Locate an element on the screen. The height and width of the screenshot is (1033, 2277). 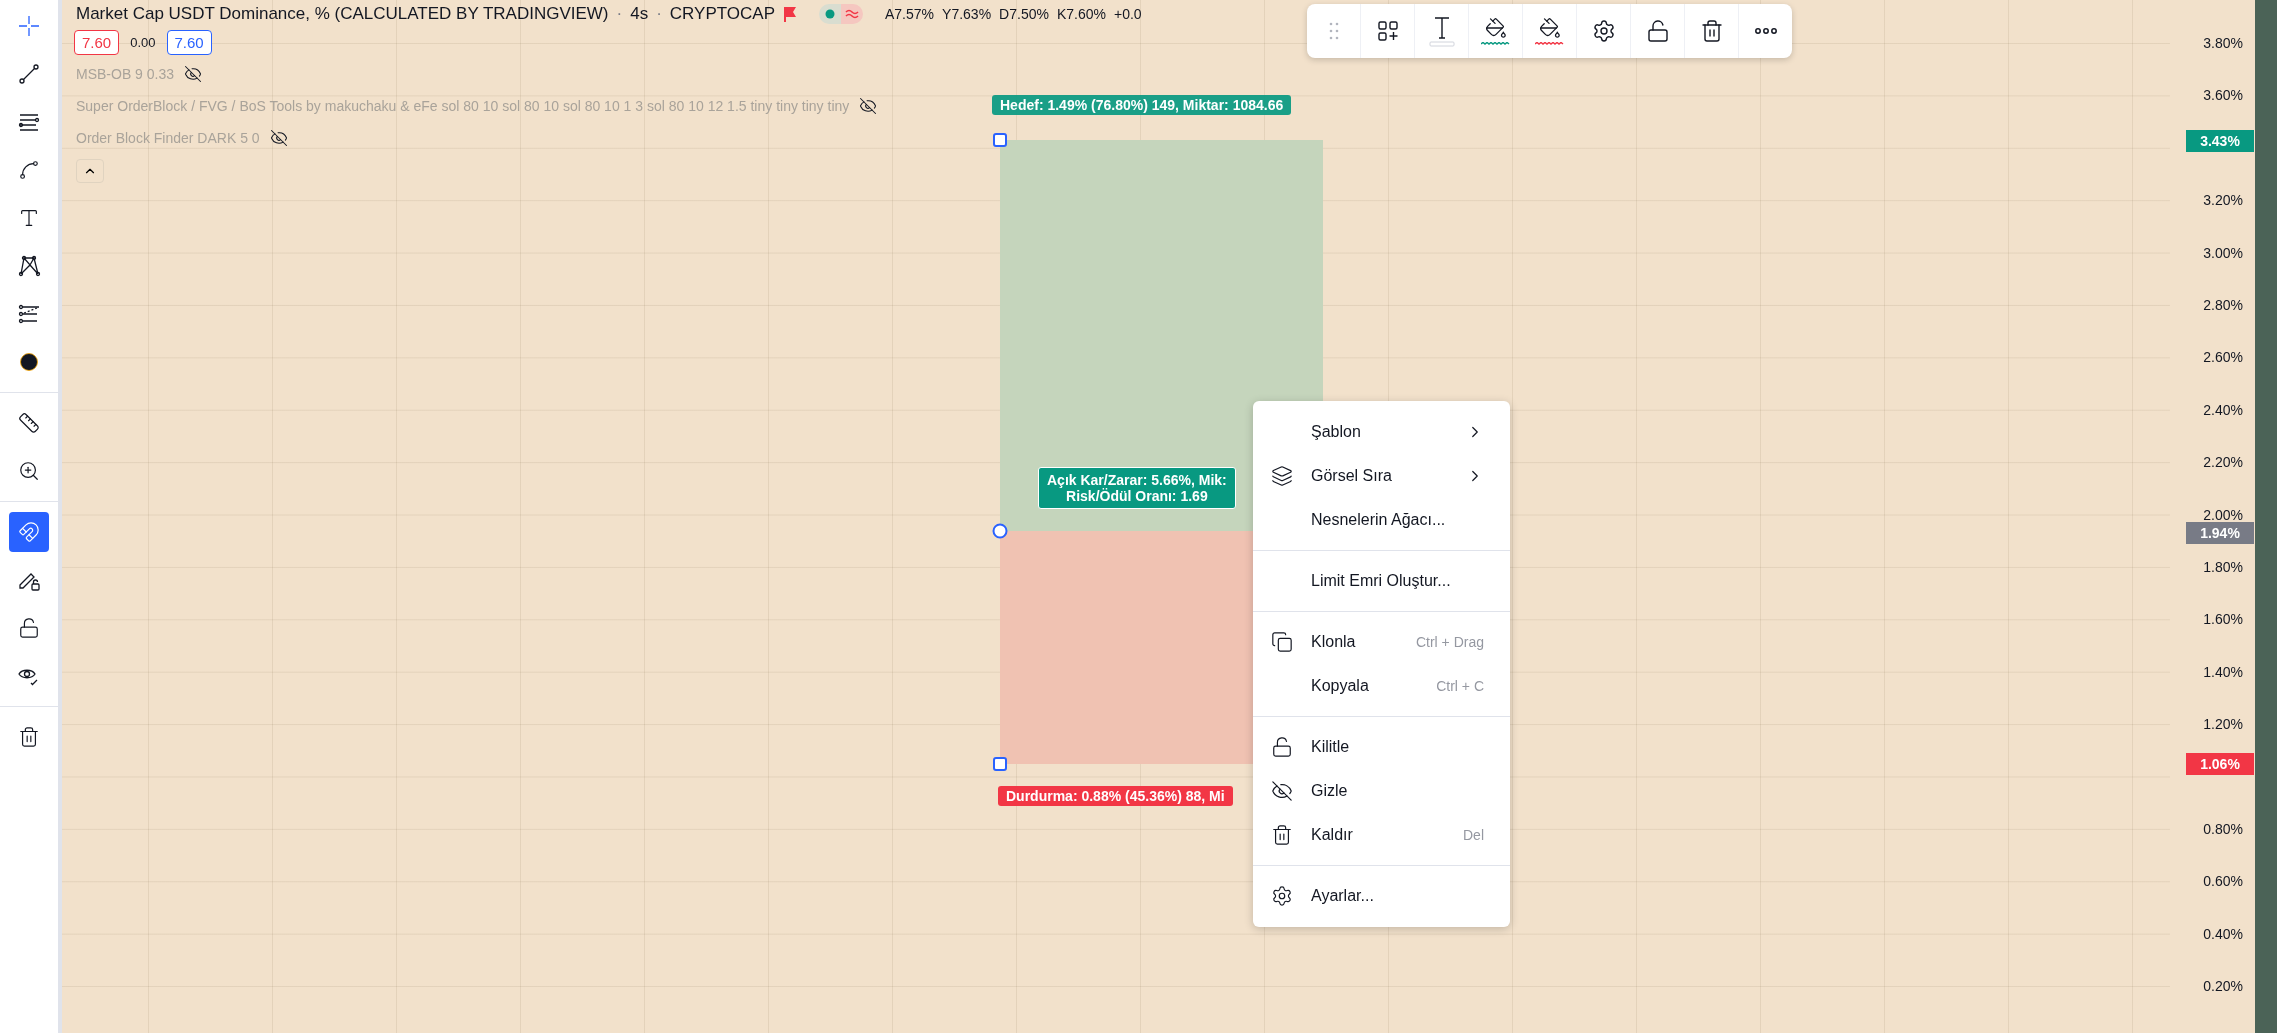
price-tick-label: 2.20% is located at coordinates (2223, 462).